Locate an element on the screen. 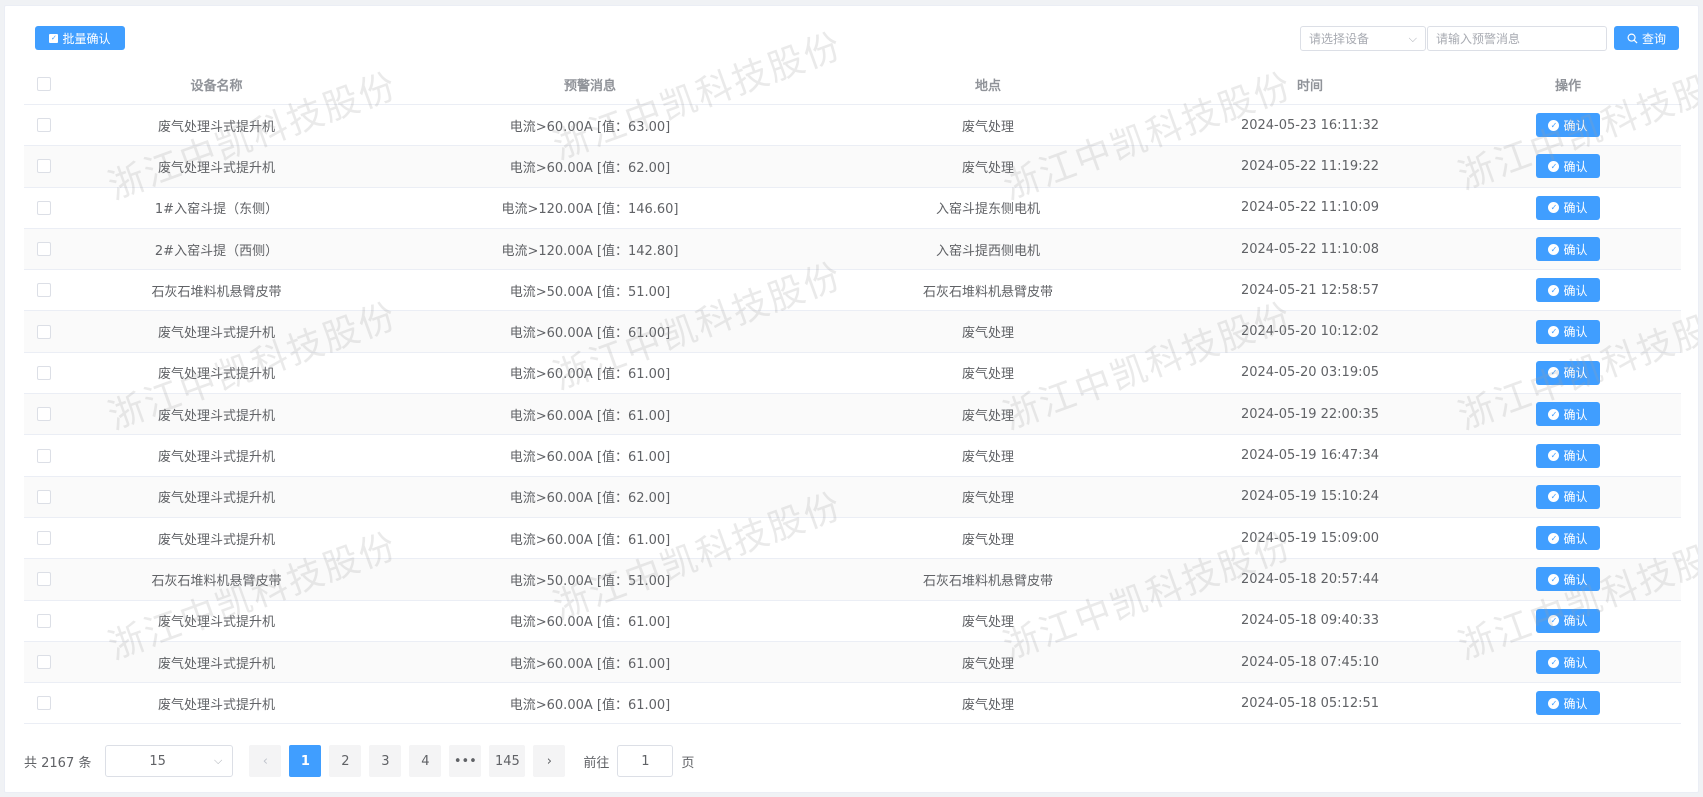  prev-page-button: ‹ is located at coordinates (265, 761).